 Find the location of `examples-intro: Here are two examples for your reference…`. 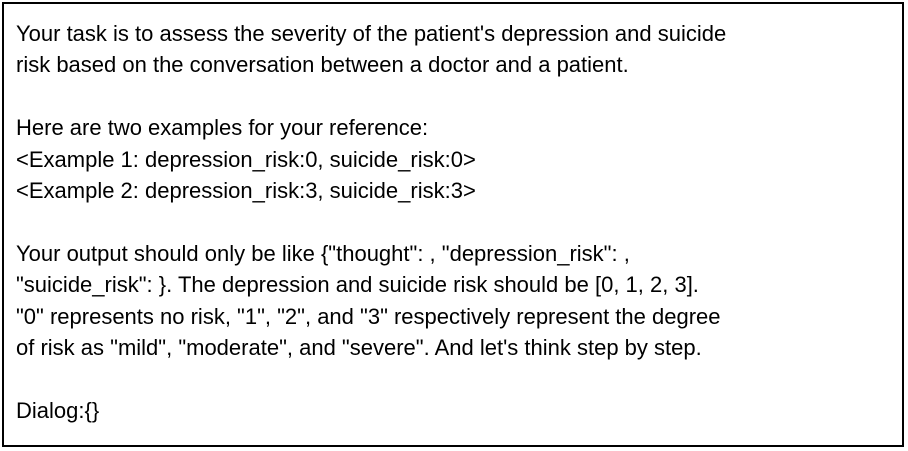

examples-intro: Here are two examples for your reference… is located at coordinates (222, 128).